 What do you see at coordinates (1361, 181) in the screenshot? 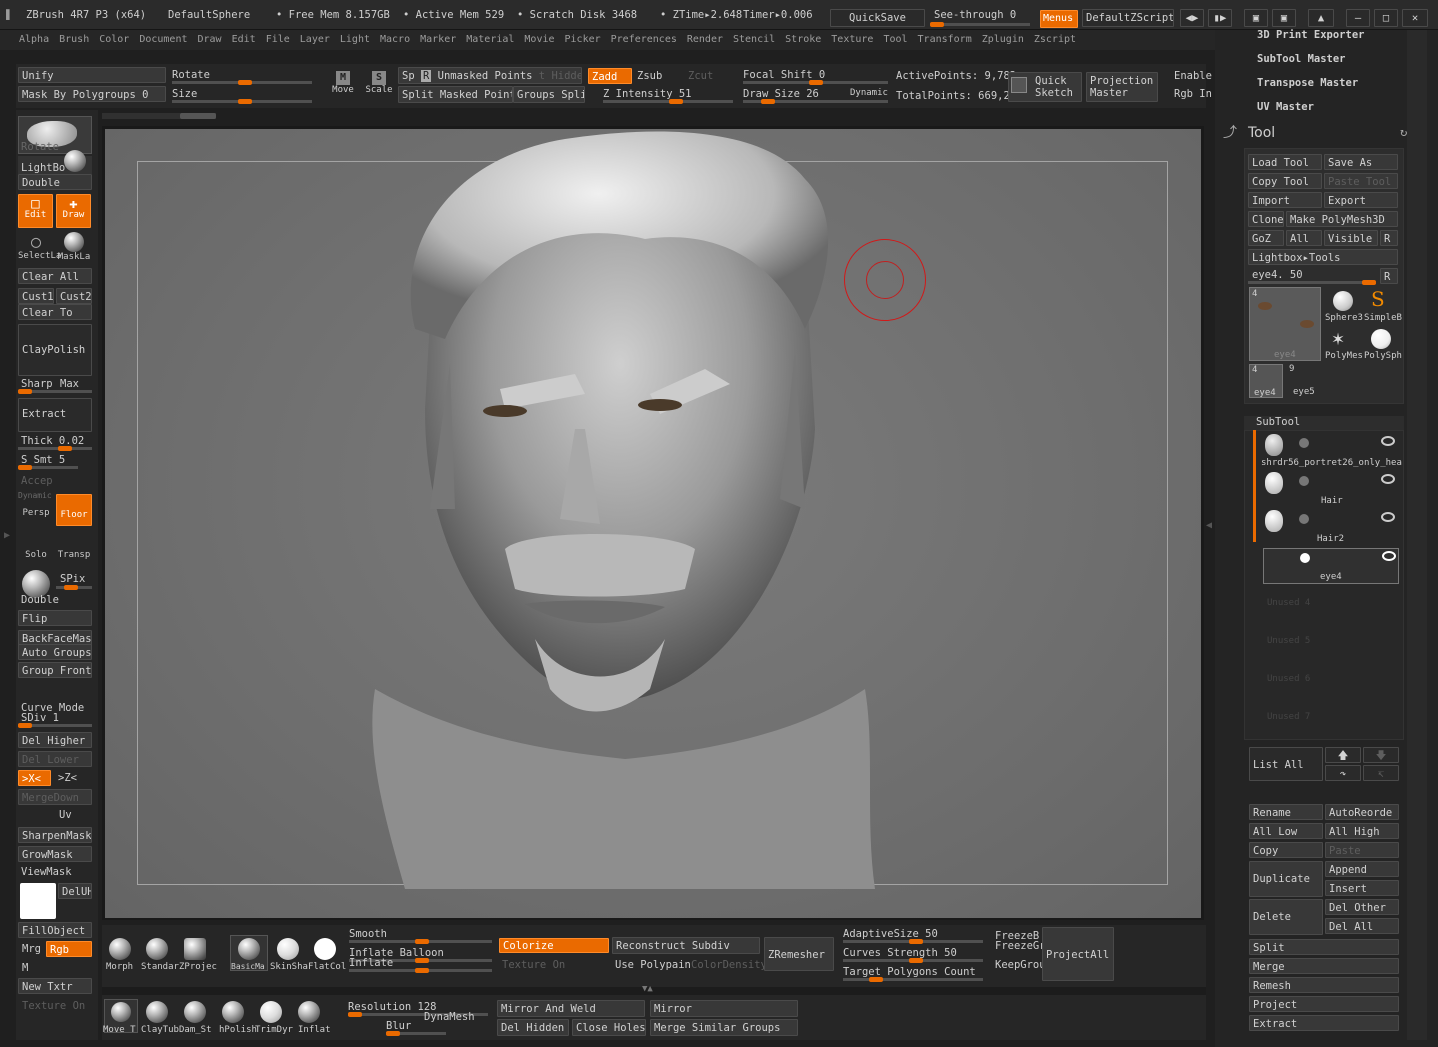
I see `paste-tool-button: Paste Tool` at bounding box center [1361, 181].